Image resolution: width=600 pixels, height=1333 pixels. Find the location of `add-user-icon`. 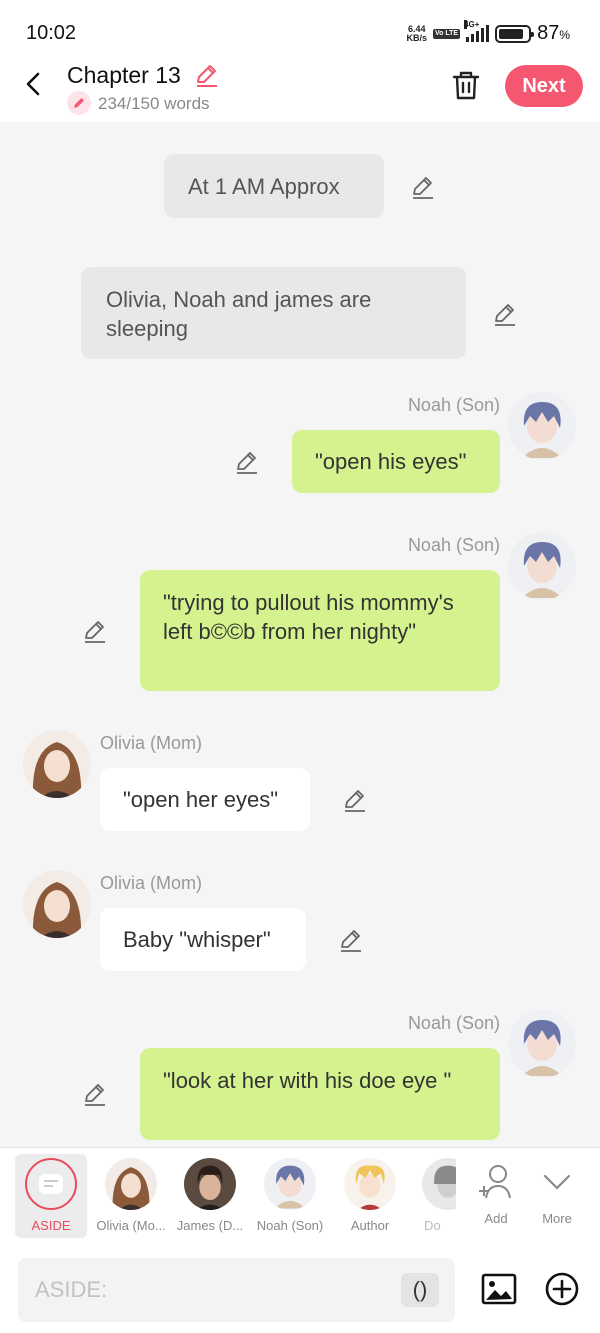

add-user-icon is located at coordinates (495, 1182).